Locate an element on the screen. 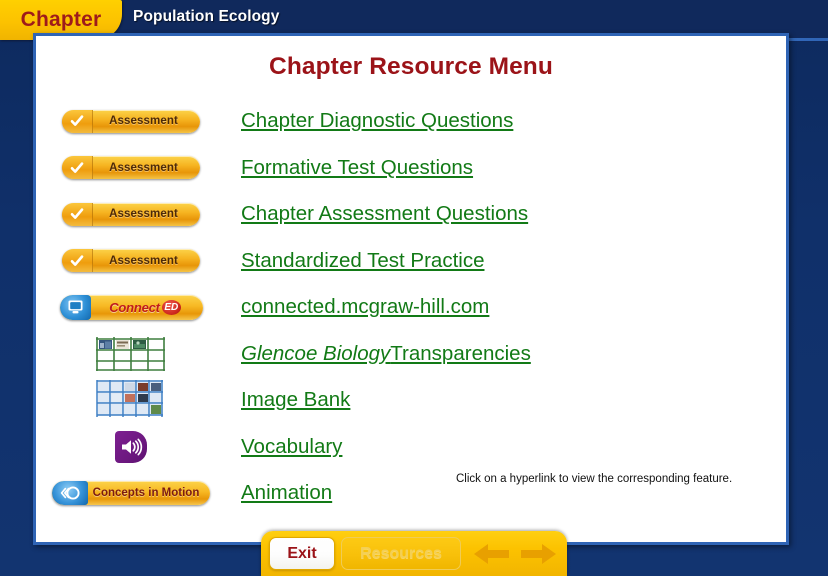  vocabulary-icon-cell is located at coordinates (131, 447).